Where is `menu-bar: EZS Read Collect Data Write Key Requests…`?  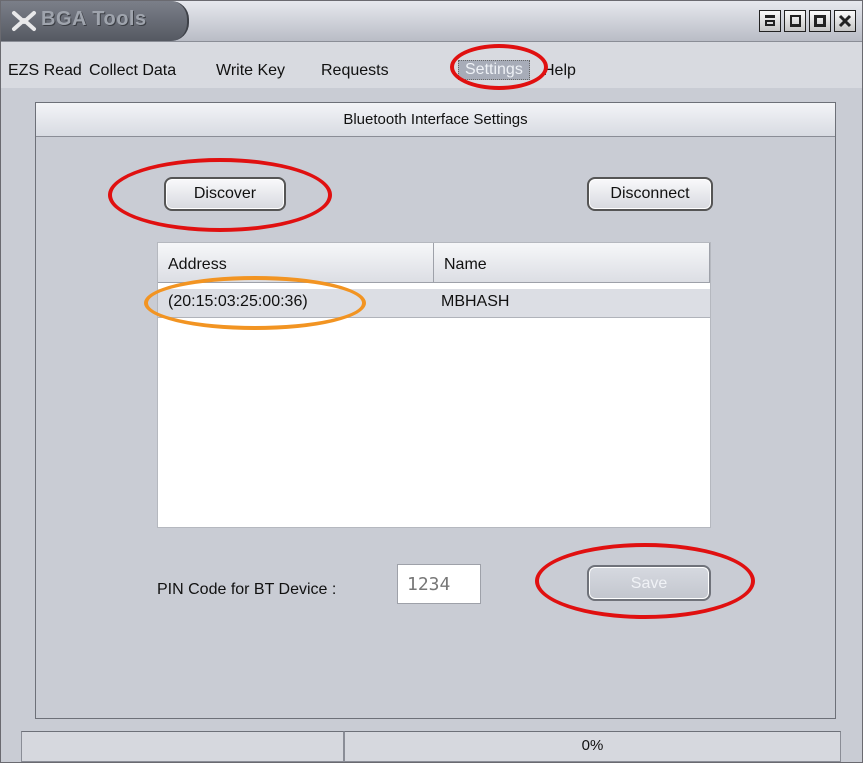 menu-bar: EZS Read Collect Data Write Key Requests… is located at coordinates (431, 65).